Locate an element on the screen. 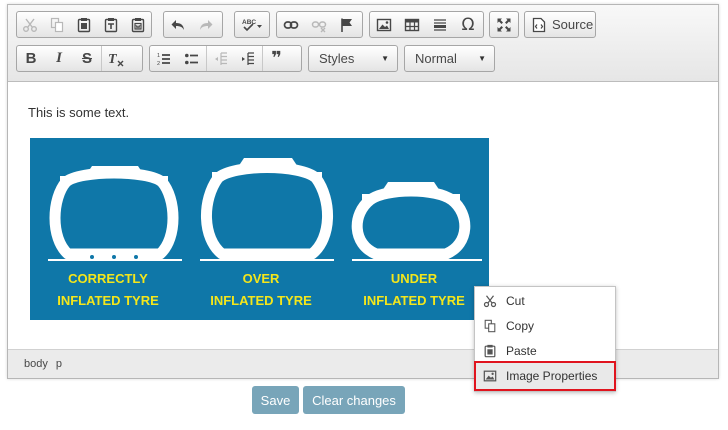  strikethrough-icon: S is located at coordinates (86, 58).